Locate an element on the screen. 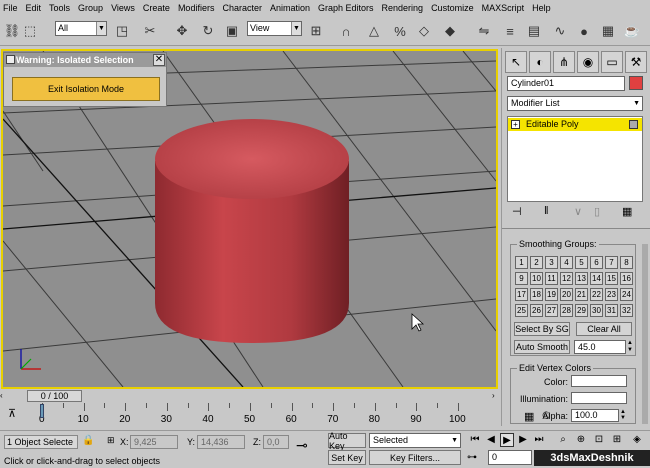  smoothing-group-button: 8 is located at coordinates (626, 262).